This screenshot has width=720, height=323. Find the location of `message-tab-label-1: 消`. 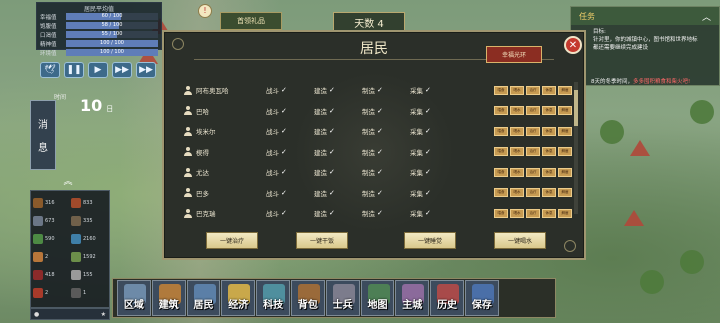

message-tab-label-1: 消 is located at coordinates (43, 125).